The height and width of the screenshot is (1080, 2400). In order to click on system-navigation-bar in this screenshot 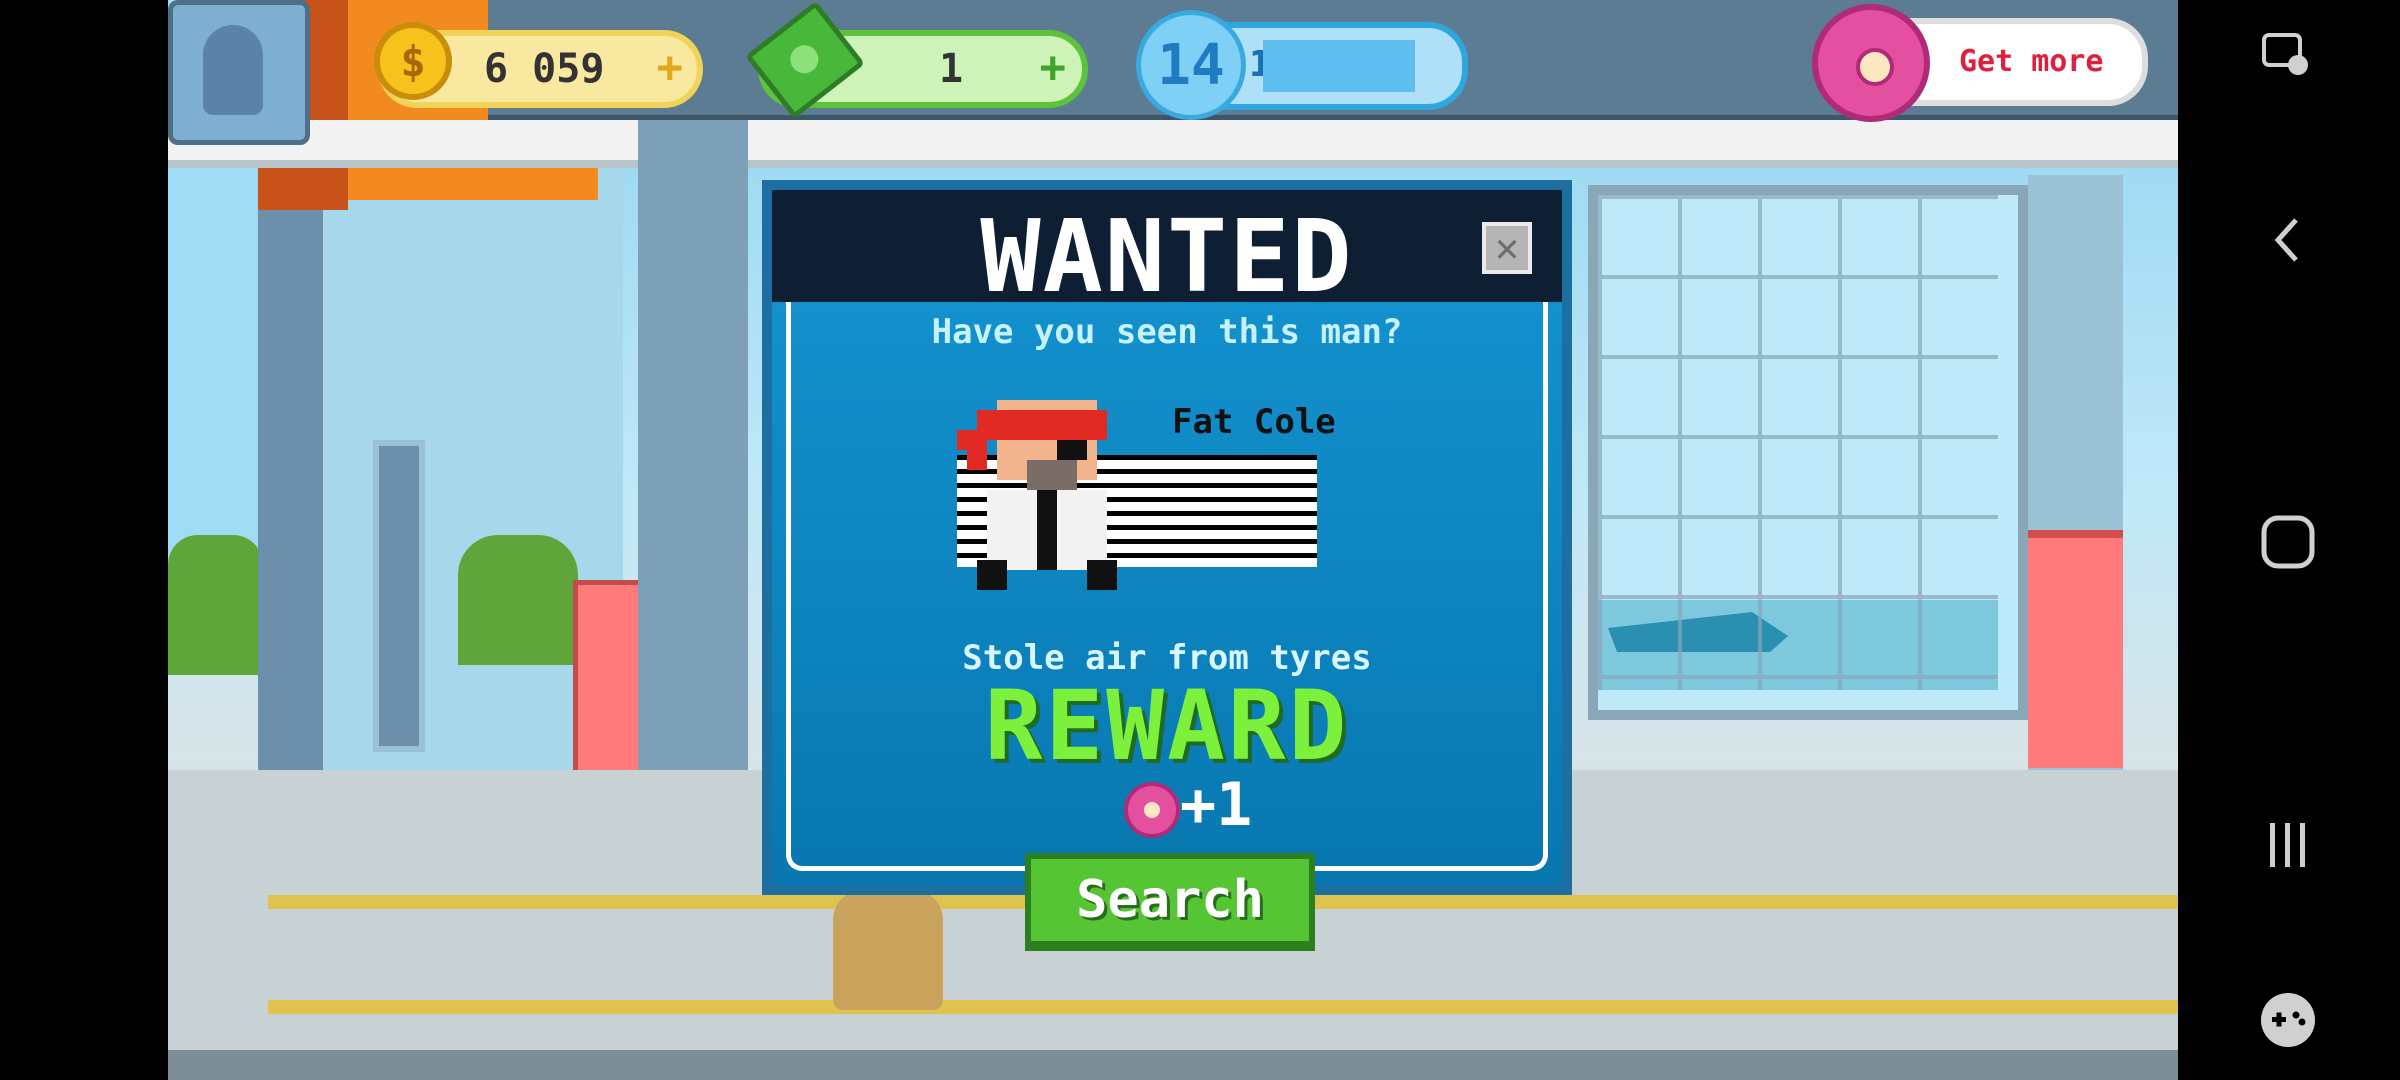, I will do `click(2289, 540)`.